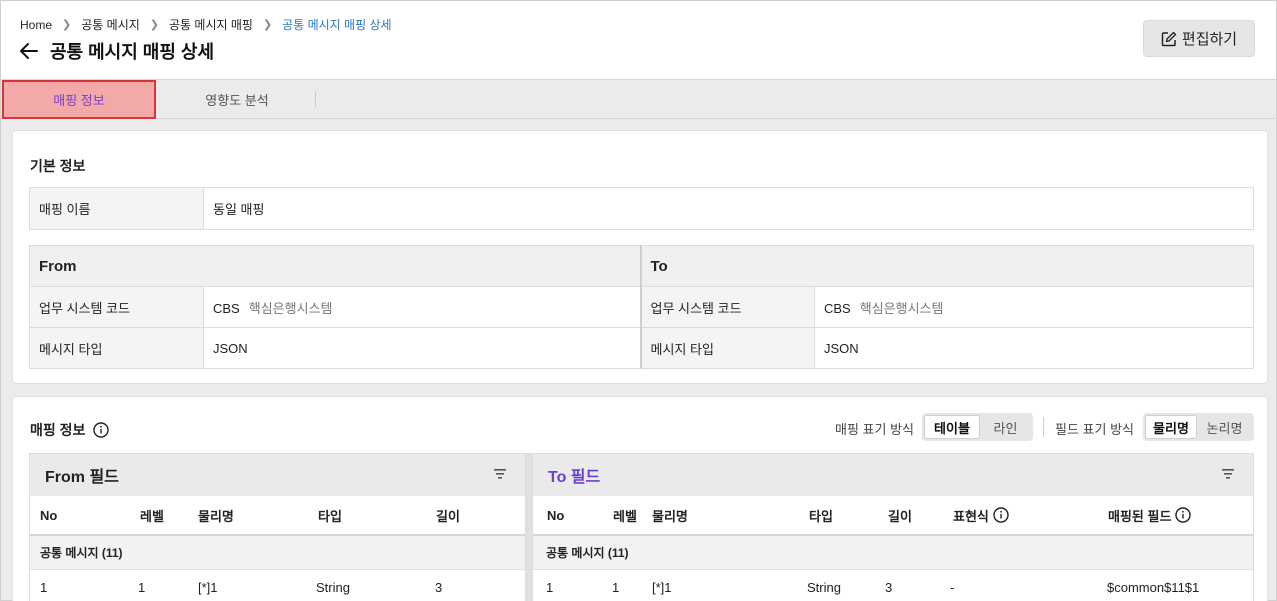 The width and height of the screenshot is (1277, 601). Describe the element at coordinates (952, 587) in the screenshot. I see `cell-expression: -` at that location.